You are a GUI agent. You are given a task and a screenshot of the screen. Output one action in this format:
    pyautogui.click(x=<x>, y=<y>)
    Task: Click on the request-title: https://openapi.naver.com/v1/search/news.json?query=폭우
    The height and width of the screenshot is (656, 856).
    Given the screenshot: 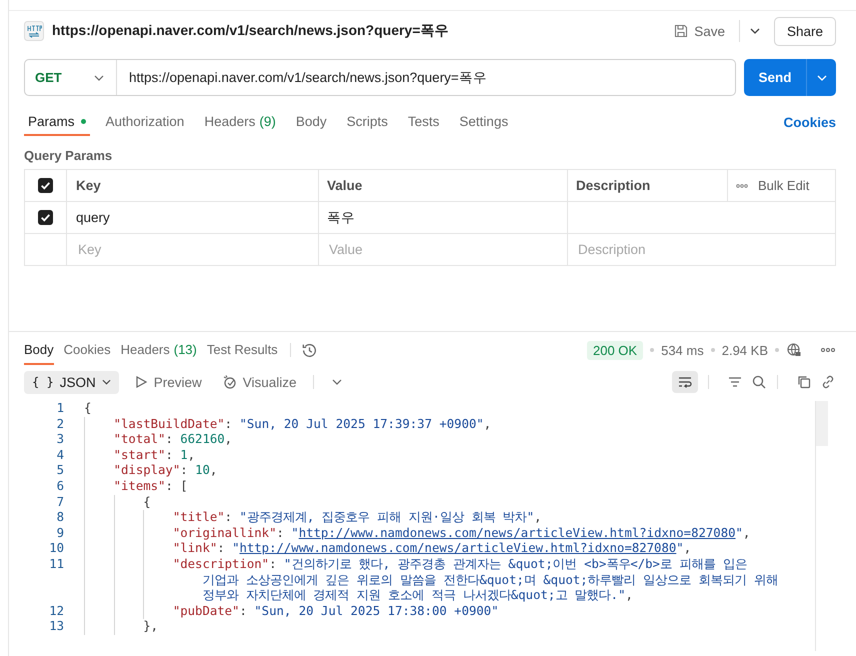 What is the action you would take?
    pyautogui.click(x=250, y=31)
    